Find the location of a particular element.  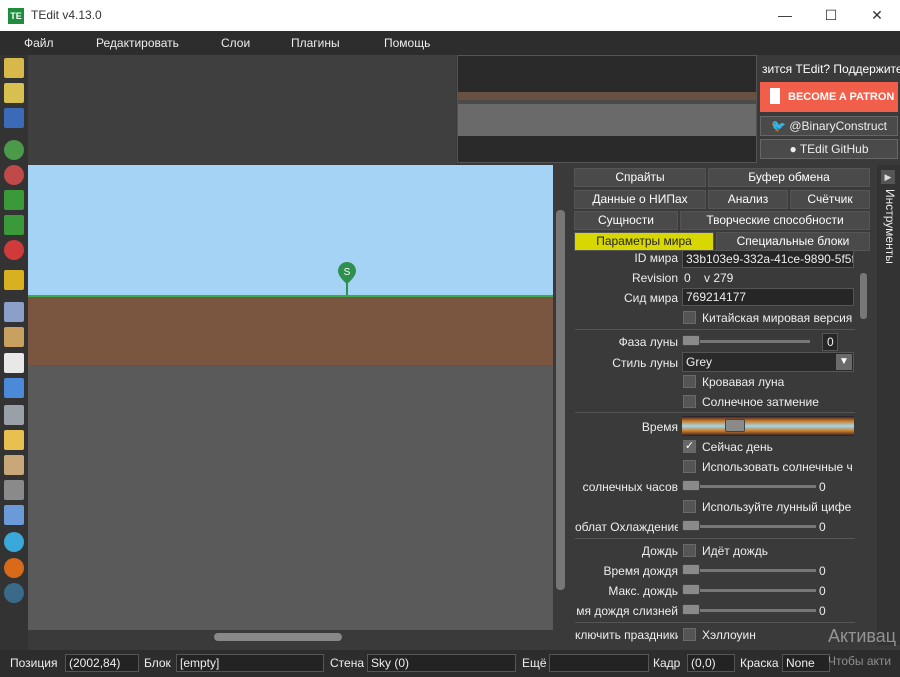

tab-entities: Сущности is located at coordinates (626, 220).